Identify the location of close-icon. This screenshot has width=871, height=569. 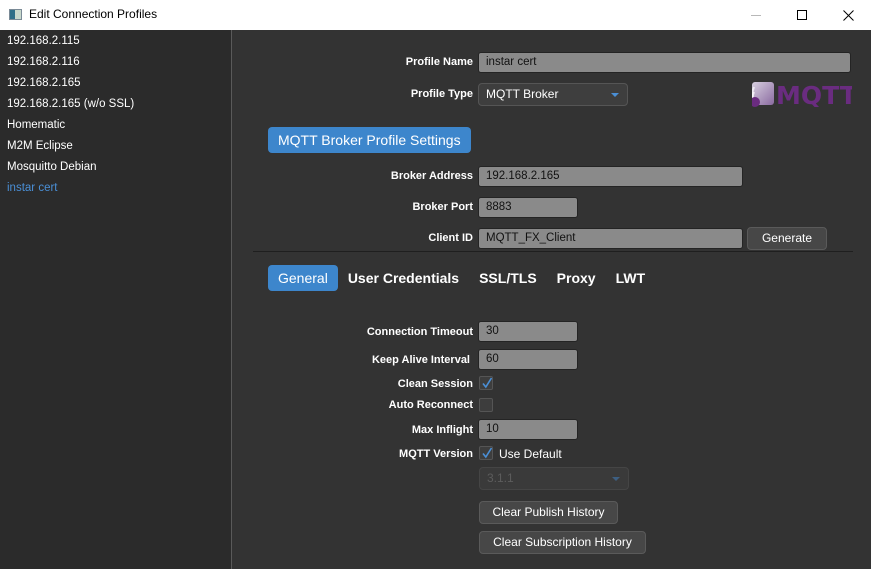
(848, 15).